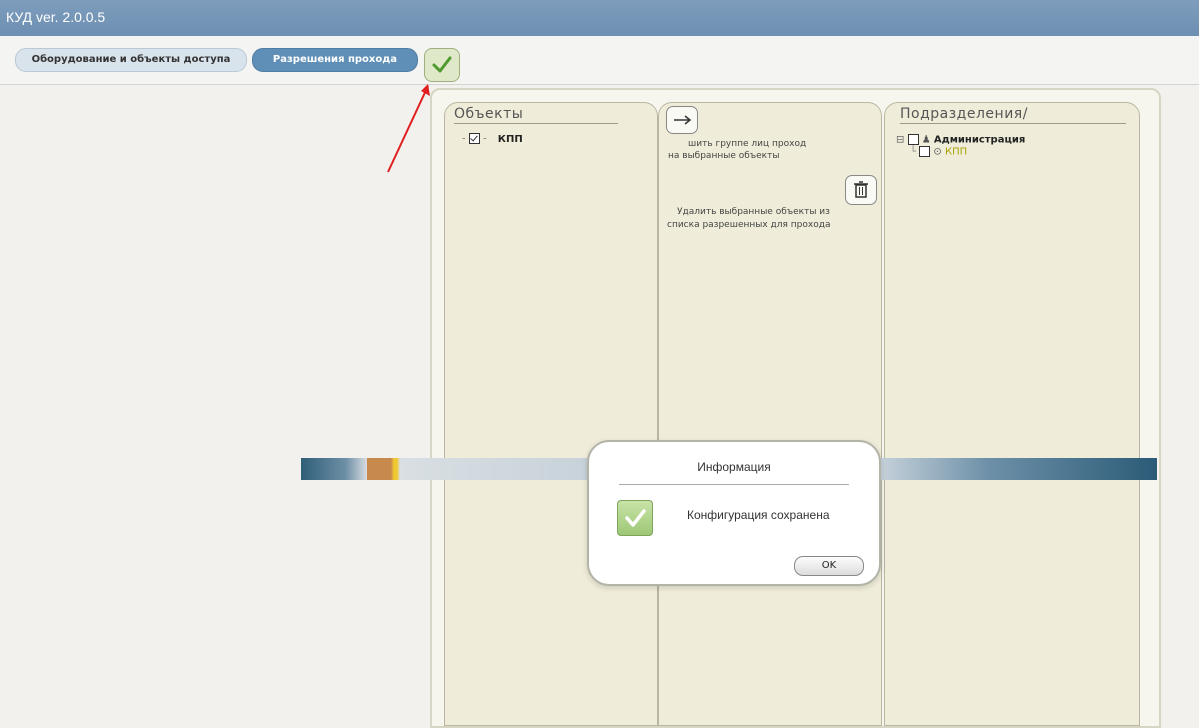 The width and height of the screenshot is (1199, 728). Describe the element at coordinates (724, 156) in the screenshot. I see `grant-access-text-line2: на выбранные объекты` at that location.